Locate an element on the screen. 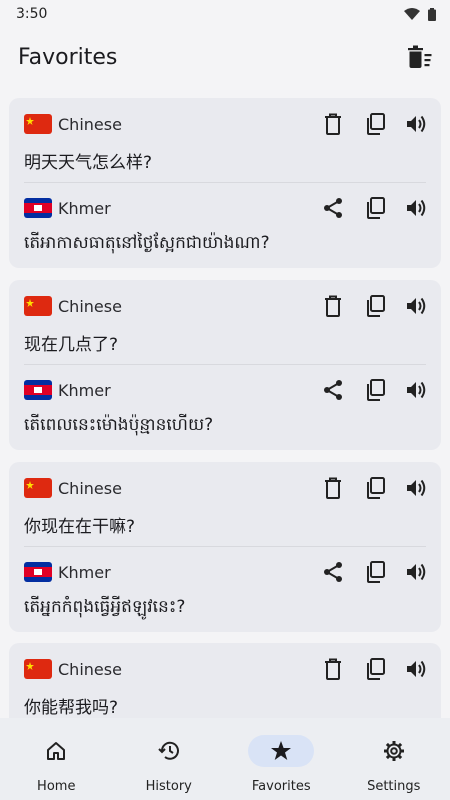 This screenshot has height=800, width=450. wifi-icon is located at coordinates (412, 14).